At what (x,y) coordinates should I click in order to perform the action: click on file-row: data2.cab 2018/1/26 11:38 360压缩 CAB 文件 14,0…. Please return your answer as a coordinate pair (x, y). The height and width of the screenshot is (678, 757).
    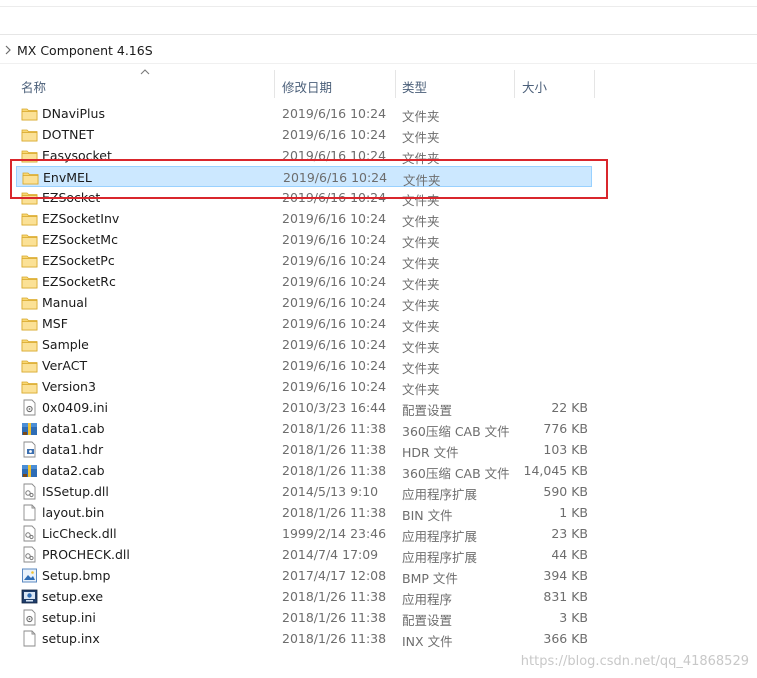
    Looking at the image, I should click on (304, 470).